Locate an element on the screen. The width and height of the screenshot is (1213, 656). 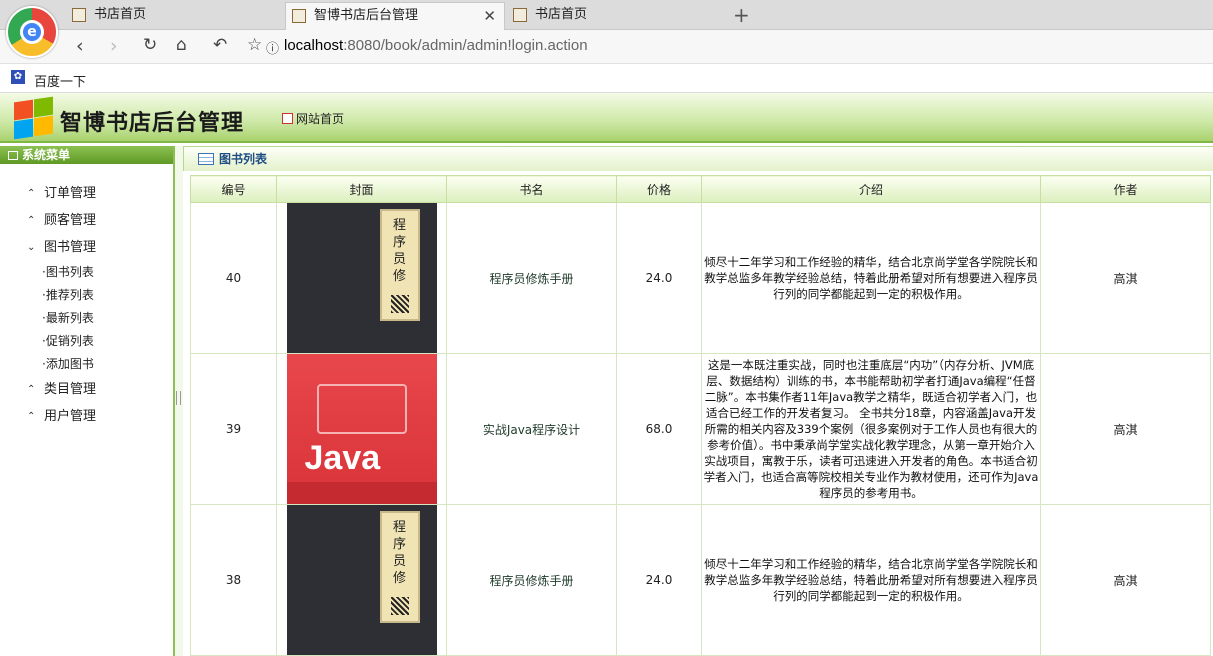
col-header-intro: 介绍 is located at coordinates (871, 189).